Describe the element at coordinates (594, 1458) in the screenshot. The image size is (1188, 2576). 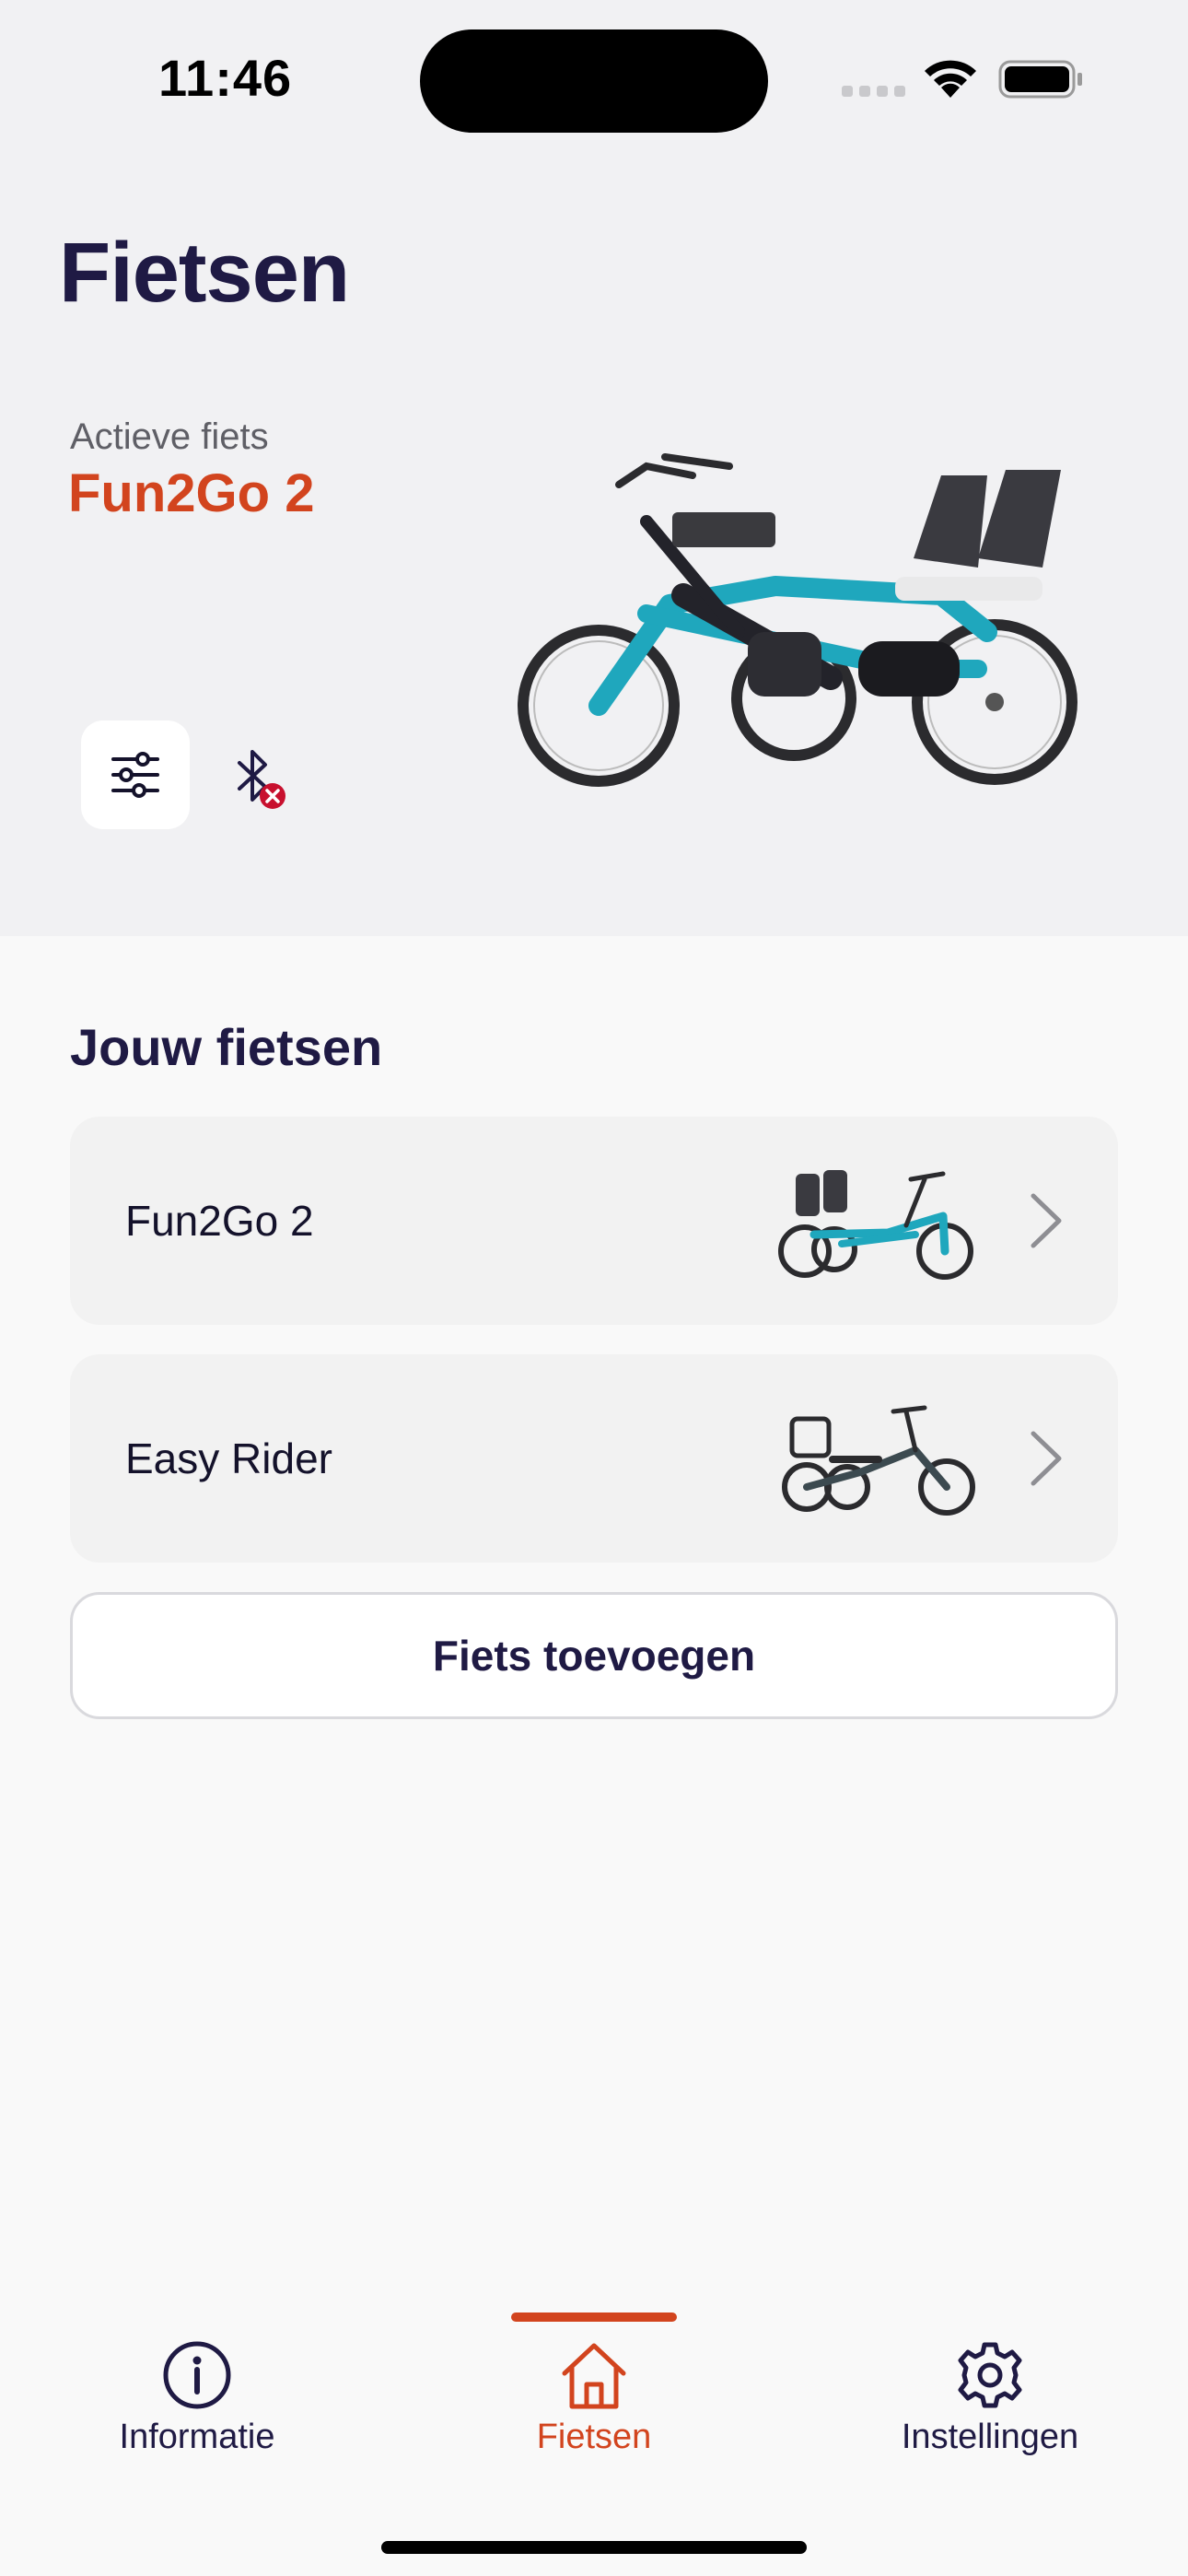
I see `bike-list-item: Easy Rider` at that location.